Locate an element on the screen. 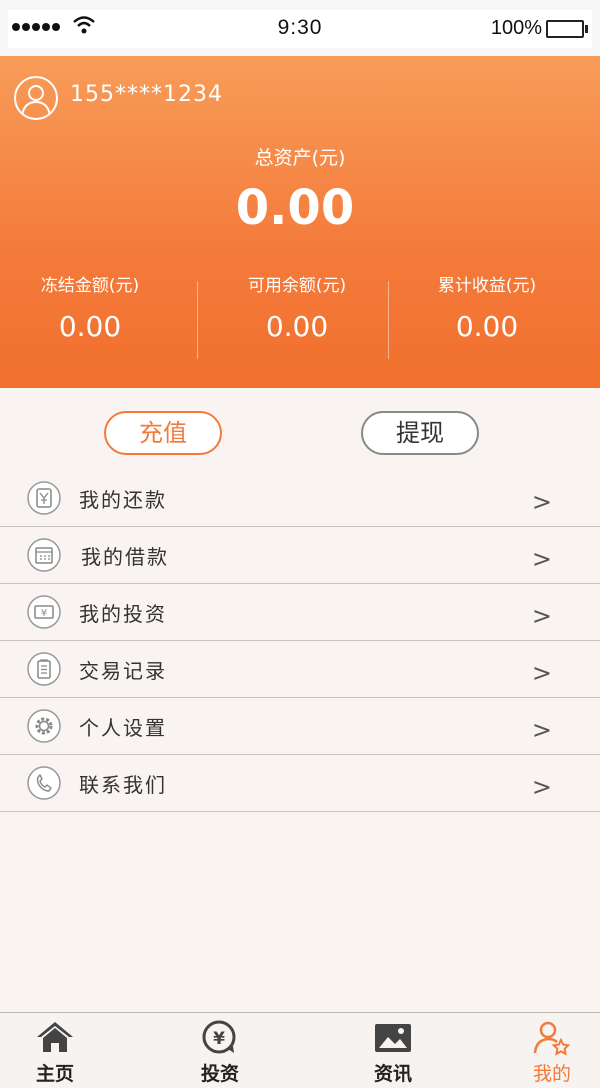 The image size is (600, 1088). menu-label: 我的投资 is located at coordinates (123, 614).